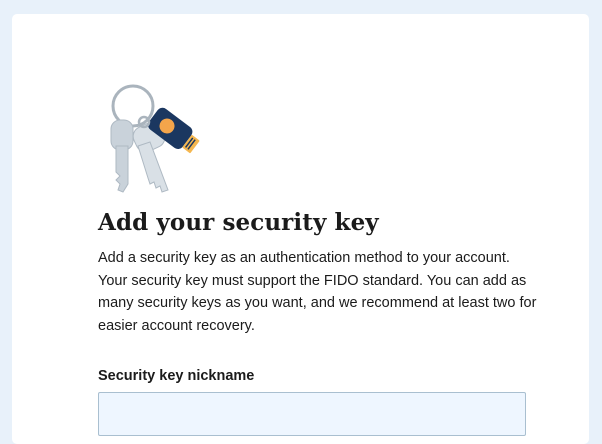 The height and width of the screenshot is (444, 602). What do you see at coordinates (145, 145) in the screenshot?
I see `security-key-icon` at bounding box center [145, 145].